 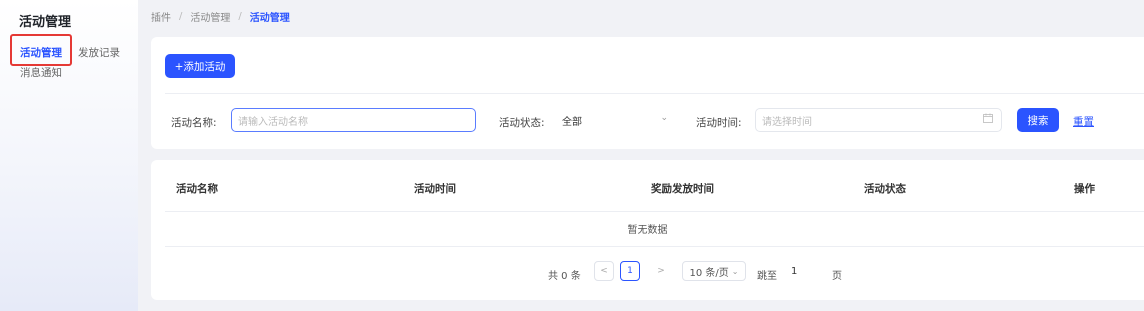 What do you see at coordinates (194, 123) in the screenshot?
I see `activity-name-label: 活动名称:` at bounding box center [194, 123].